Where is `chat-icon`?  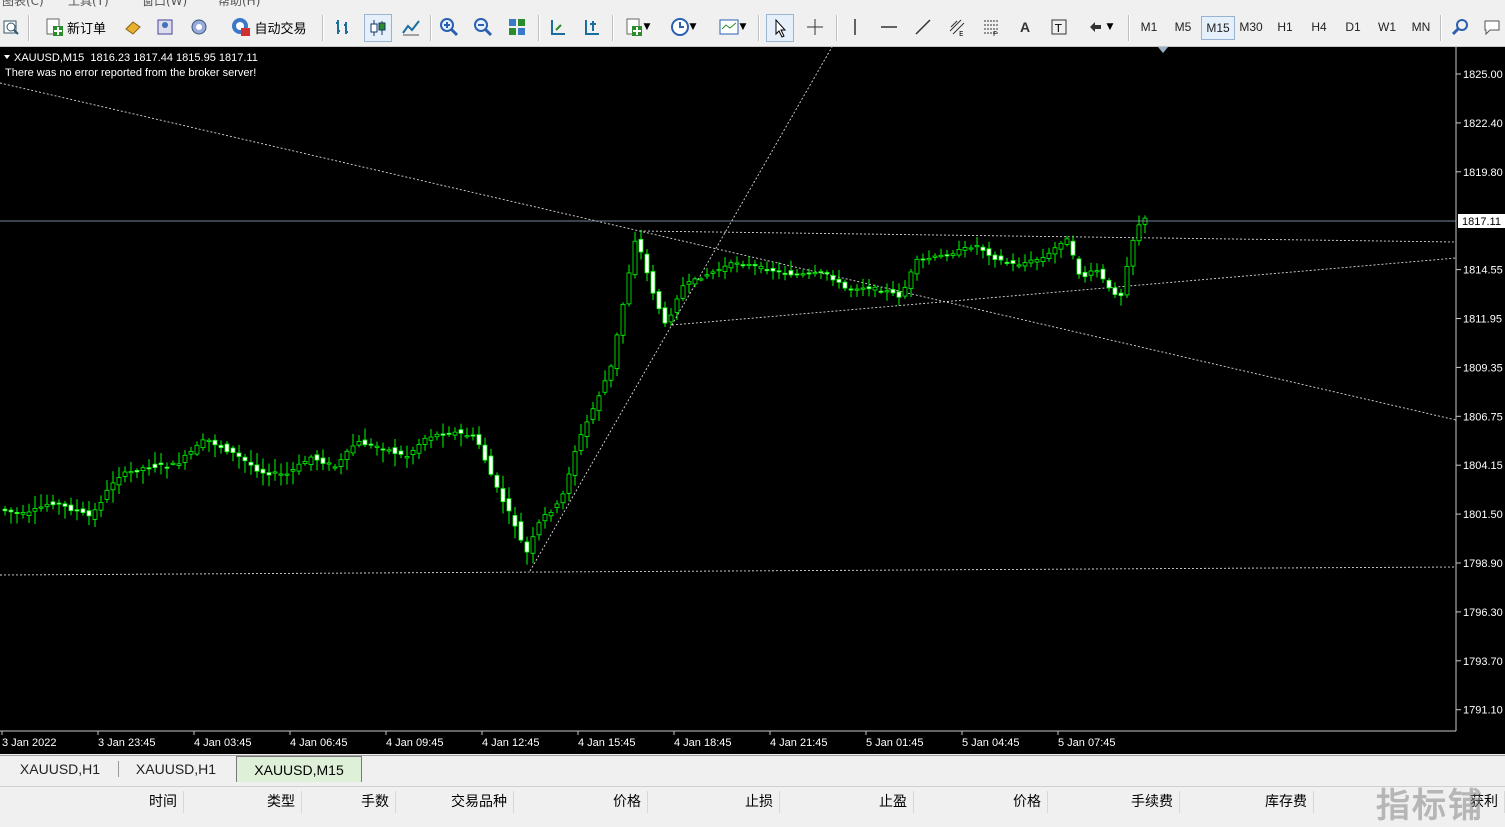
chat-icon is located at coordinates (1492, 27).